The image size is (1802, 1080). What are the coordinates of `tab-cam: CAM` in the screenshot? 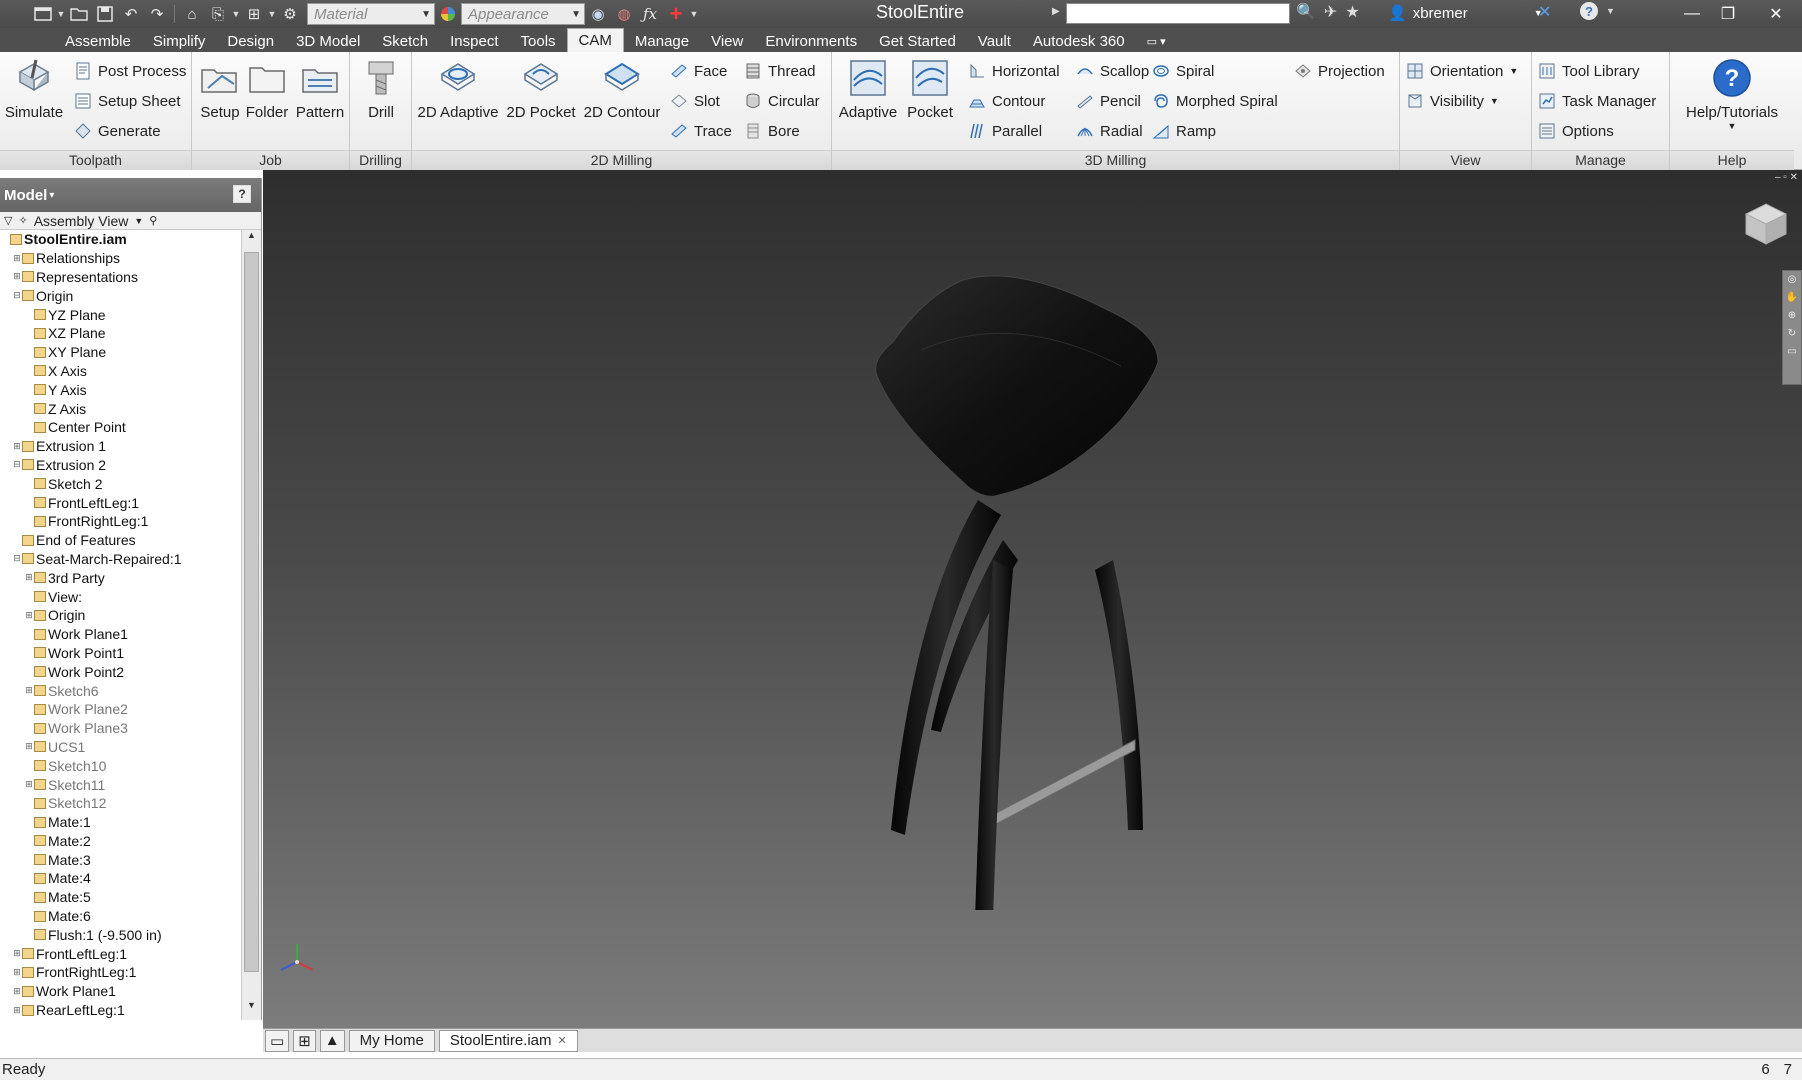 It's located at (595, 40).